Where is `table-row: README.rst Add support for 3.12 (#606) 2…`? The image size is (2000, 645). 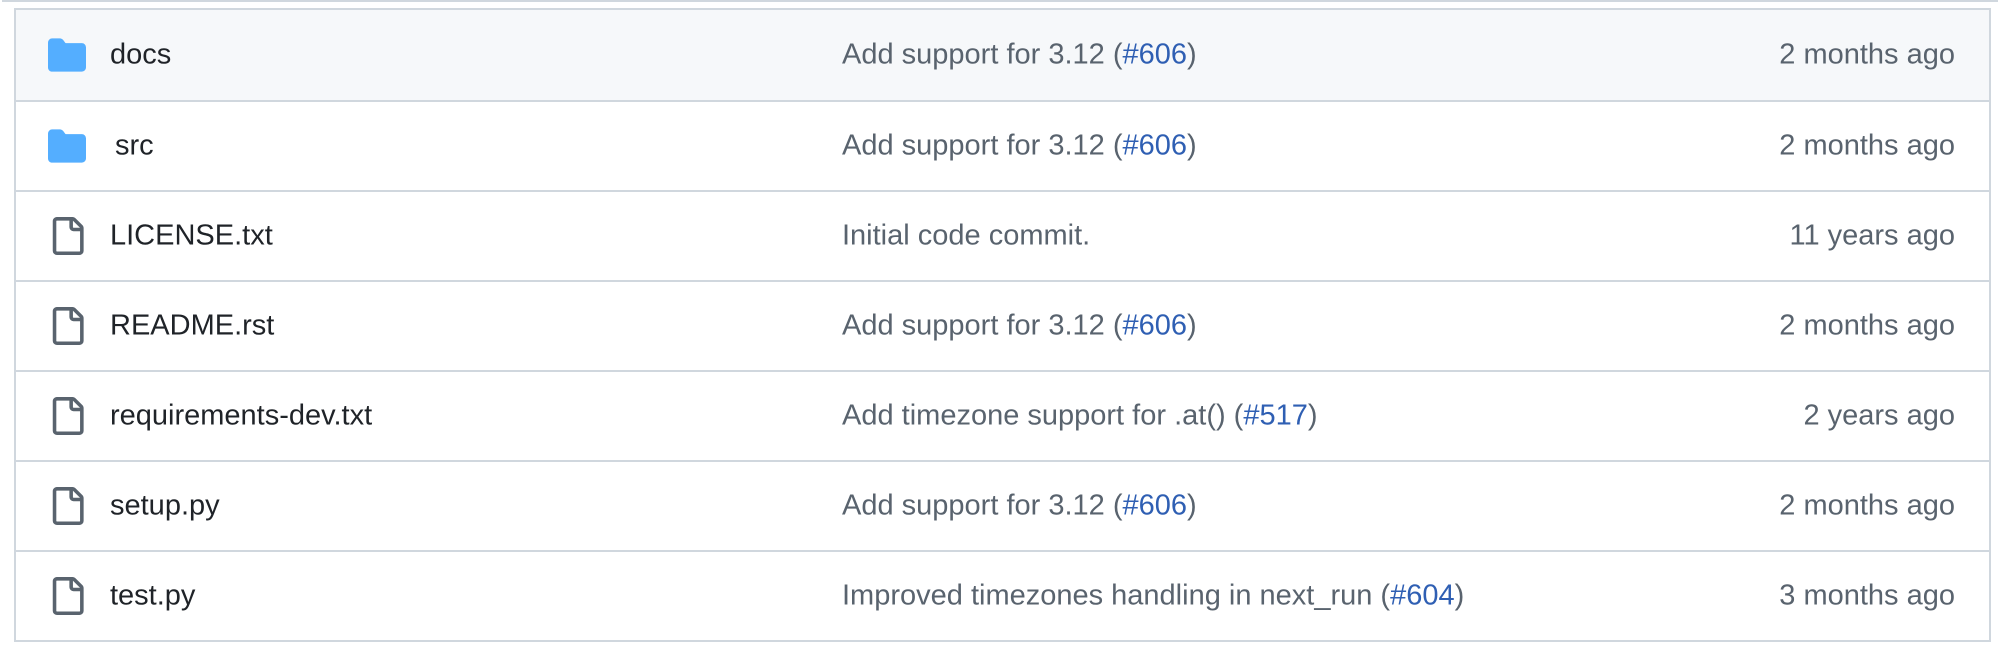 table-row: README.rst Add support for 3.12 (#606) 2… is located at coordinates (1002, 325).